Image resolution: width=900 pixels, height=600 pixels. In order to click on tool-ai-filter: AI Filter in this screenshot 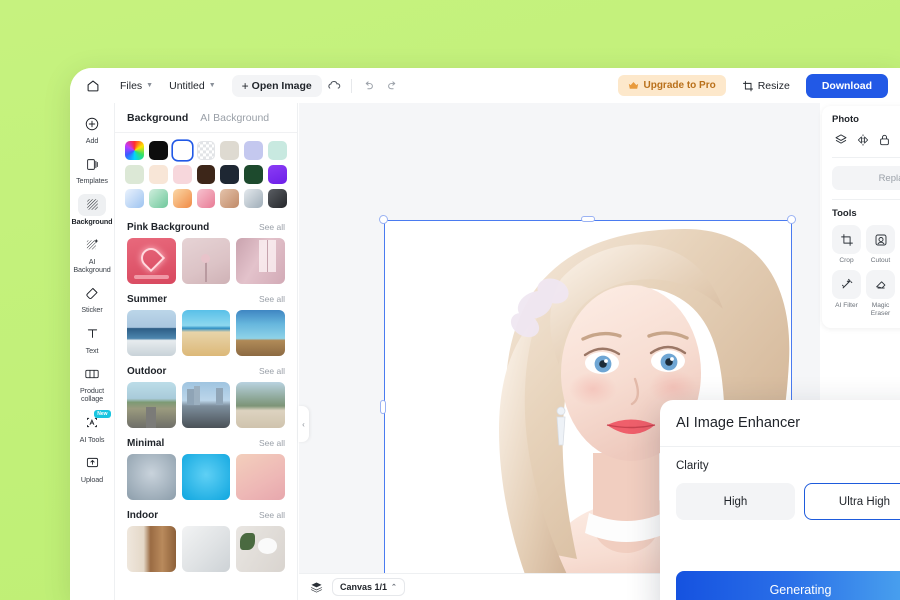, I will do `click(846, 293)`.